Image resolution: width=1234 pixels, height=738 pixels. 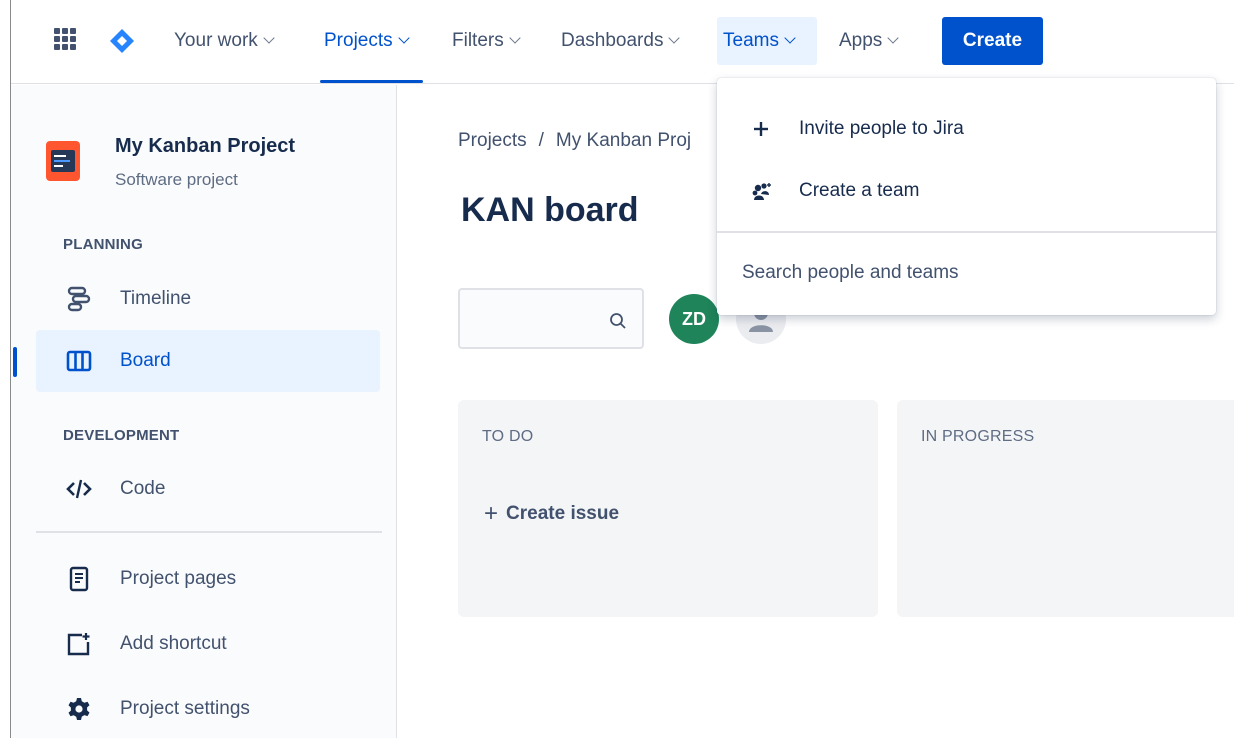 I want to click on nav-dashboards: Dashboards, so click(x=619, y=41).